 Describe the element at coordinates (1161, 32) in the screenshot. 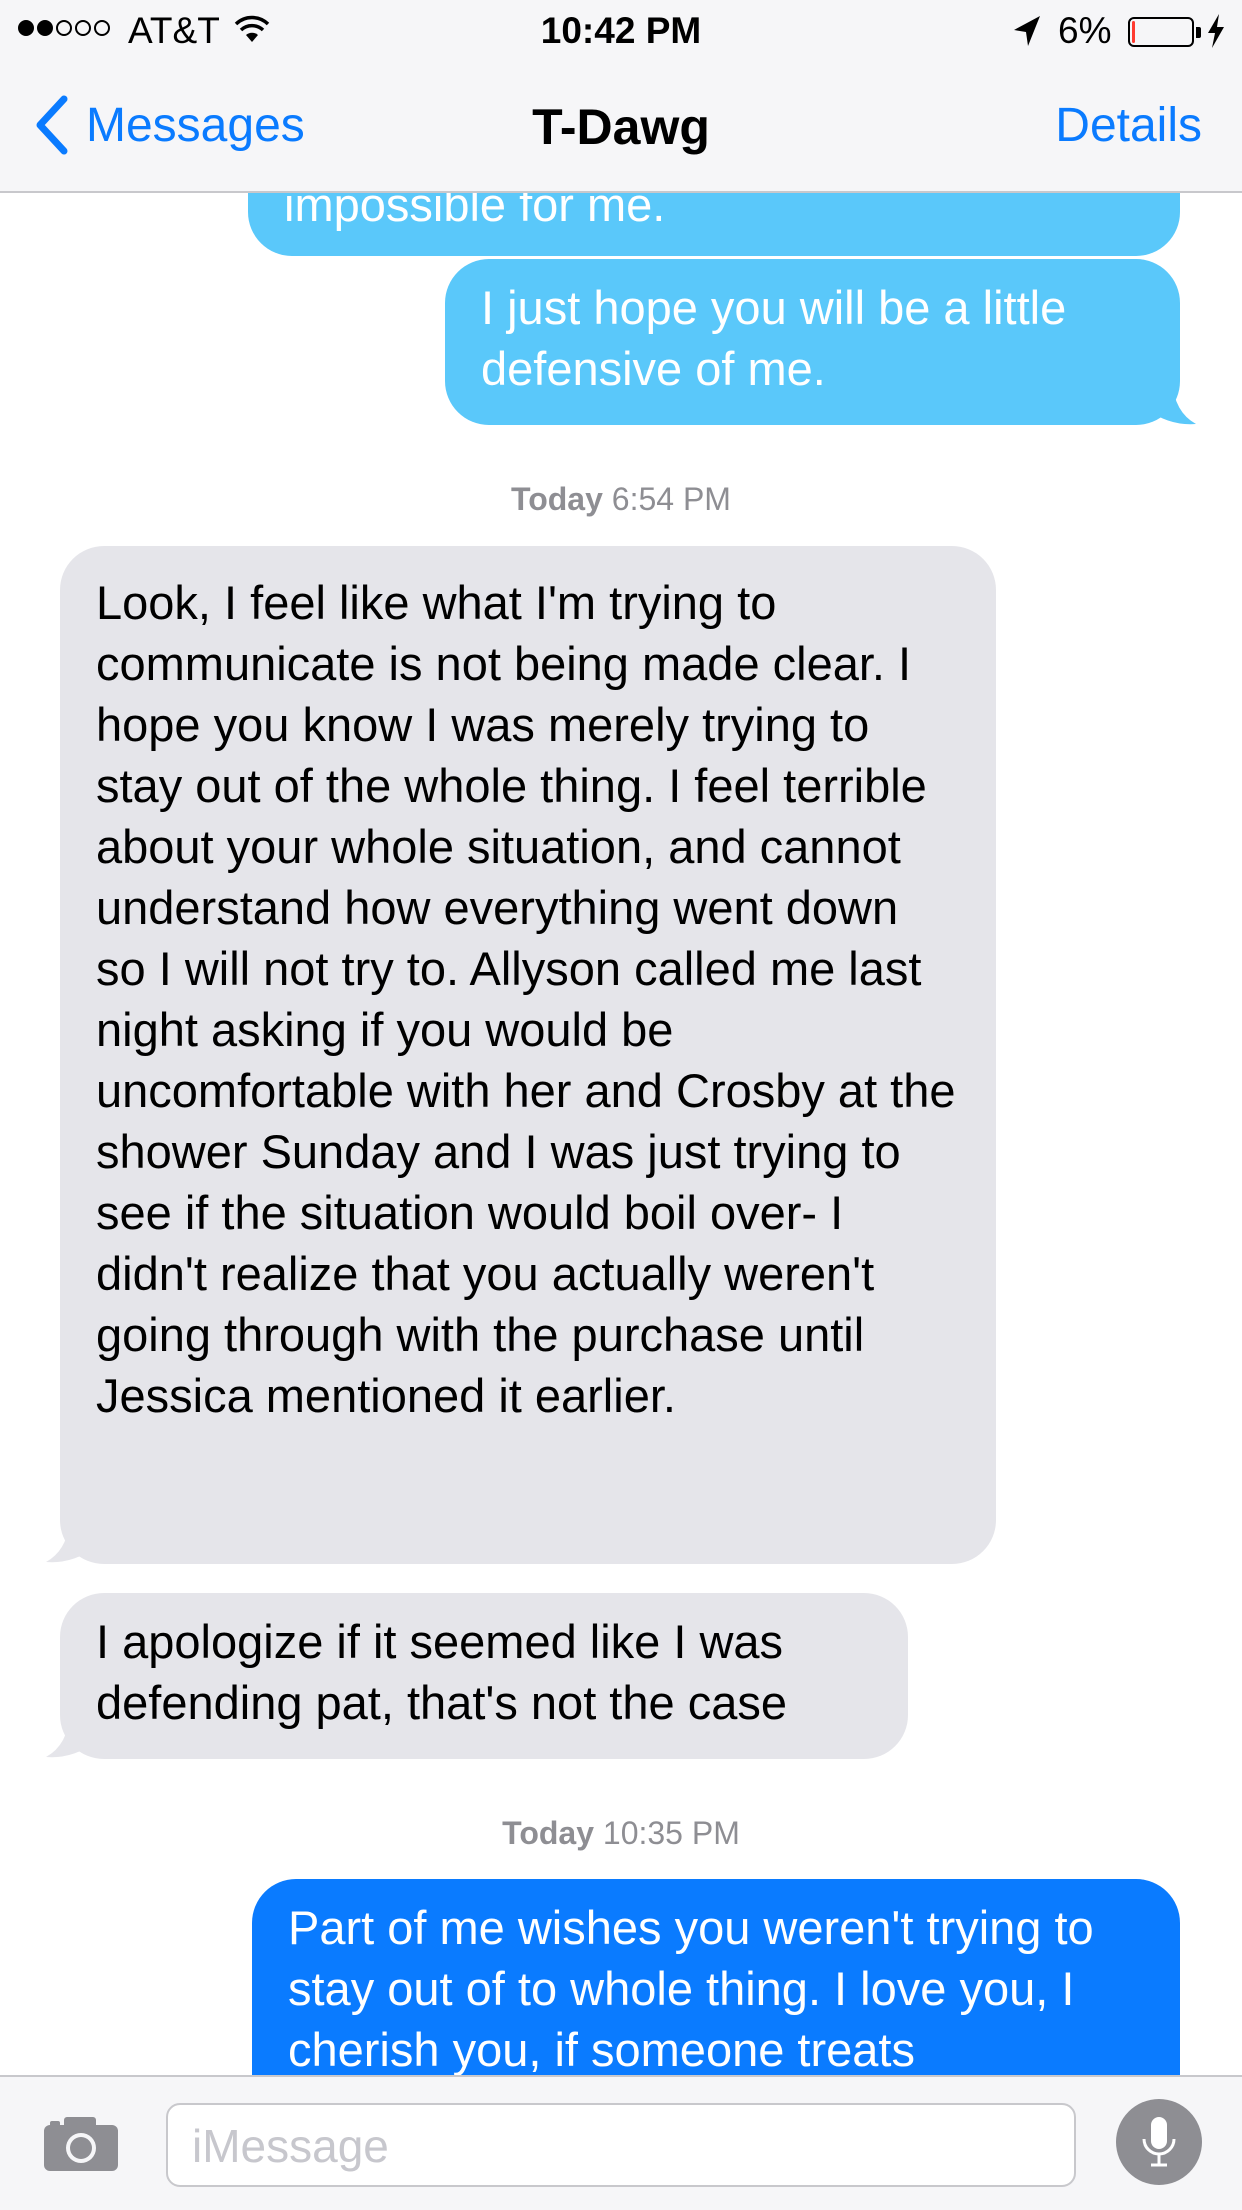

I see `battery-icon` at that location.